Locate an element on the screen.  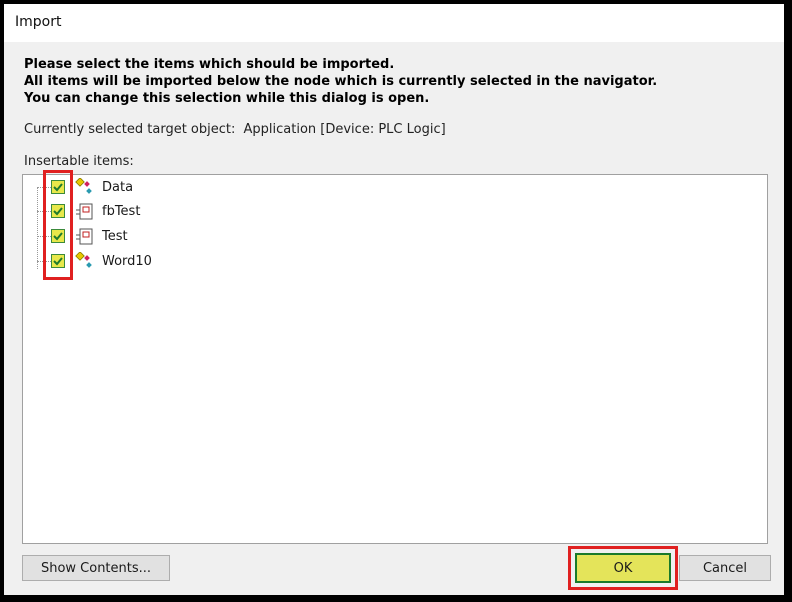
checkbox-highlight-box is located at coordinates (58, 225).